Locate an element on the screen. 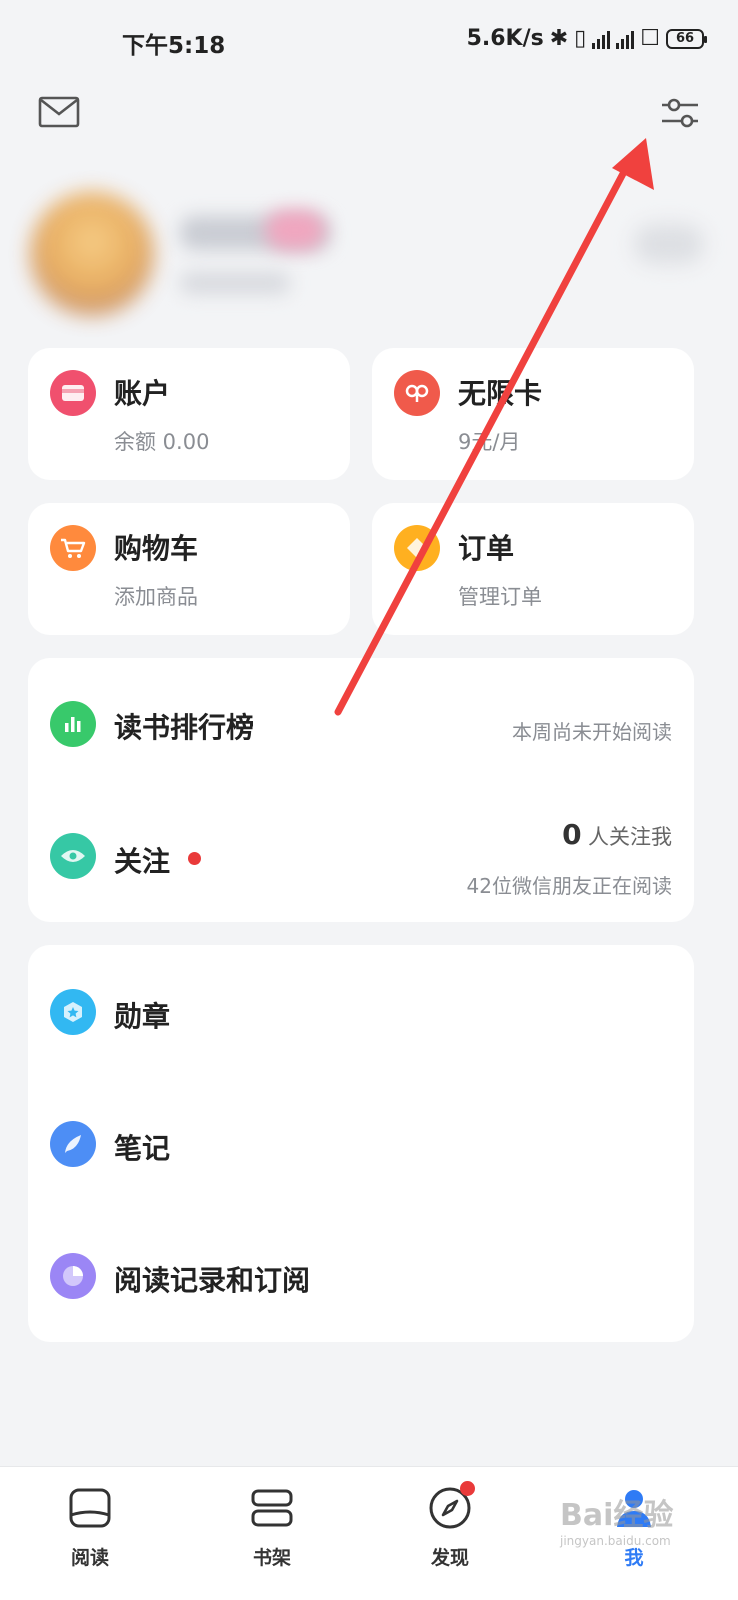  tab-read: 阅读 is located at coordinates (90, 1527).